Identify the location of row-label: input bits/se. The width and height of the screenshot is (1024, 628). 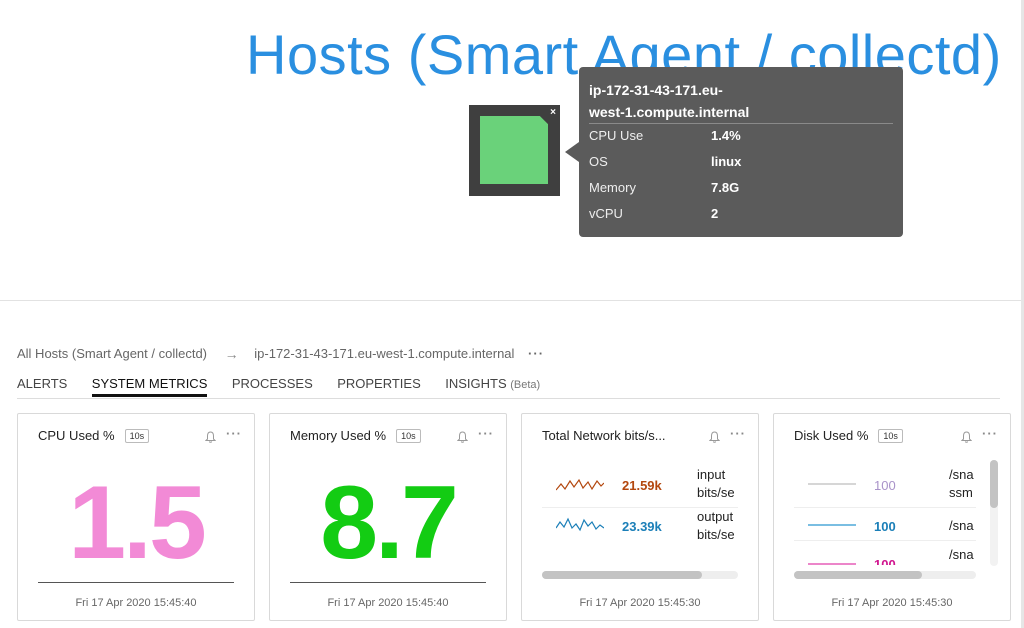
(721, 484).